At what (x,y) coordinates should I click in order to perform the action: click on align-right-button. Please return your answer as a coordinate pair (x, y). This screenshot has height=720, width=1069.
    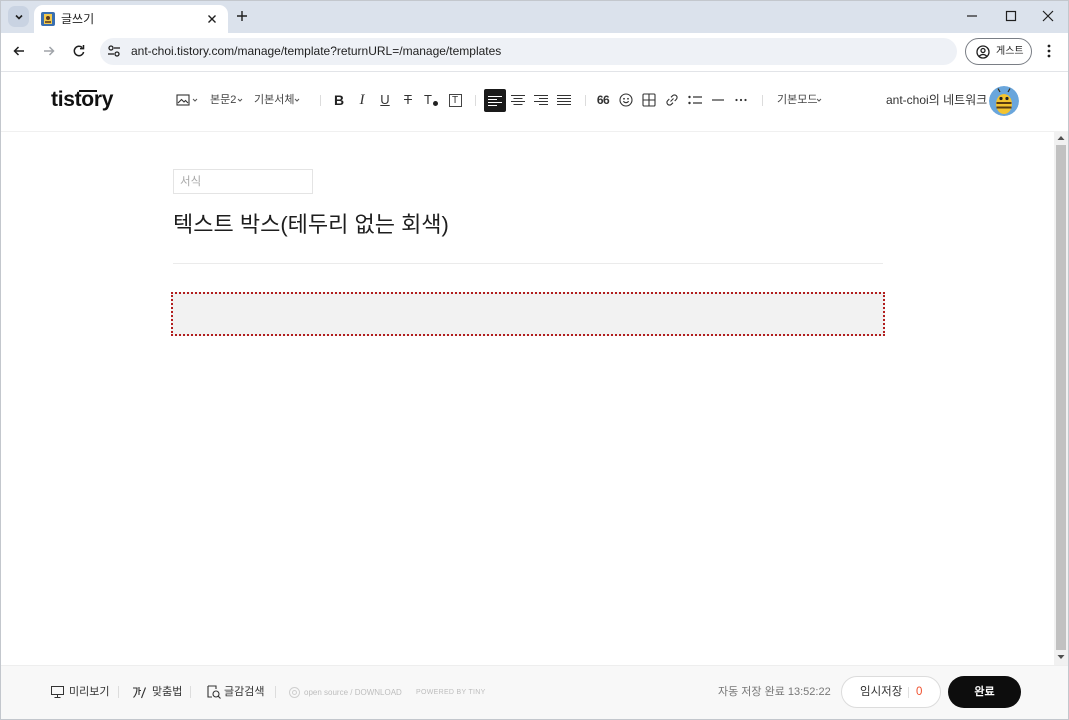
    Looking at the image, I should click on (541, 100).